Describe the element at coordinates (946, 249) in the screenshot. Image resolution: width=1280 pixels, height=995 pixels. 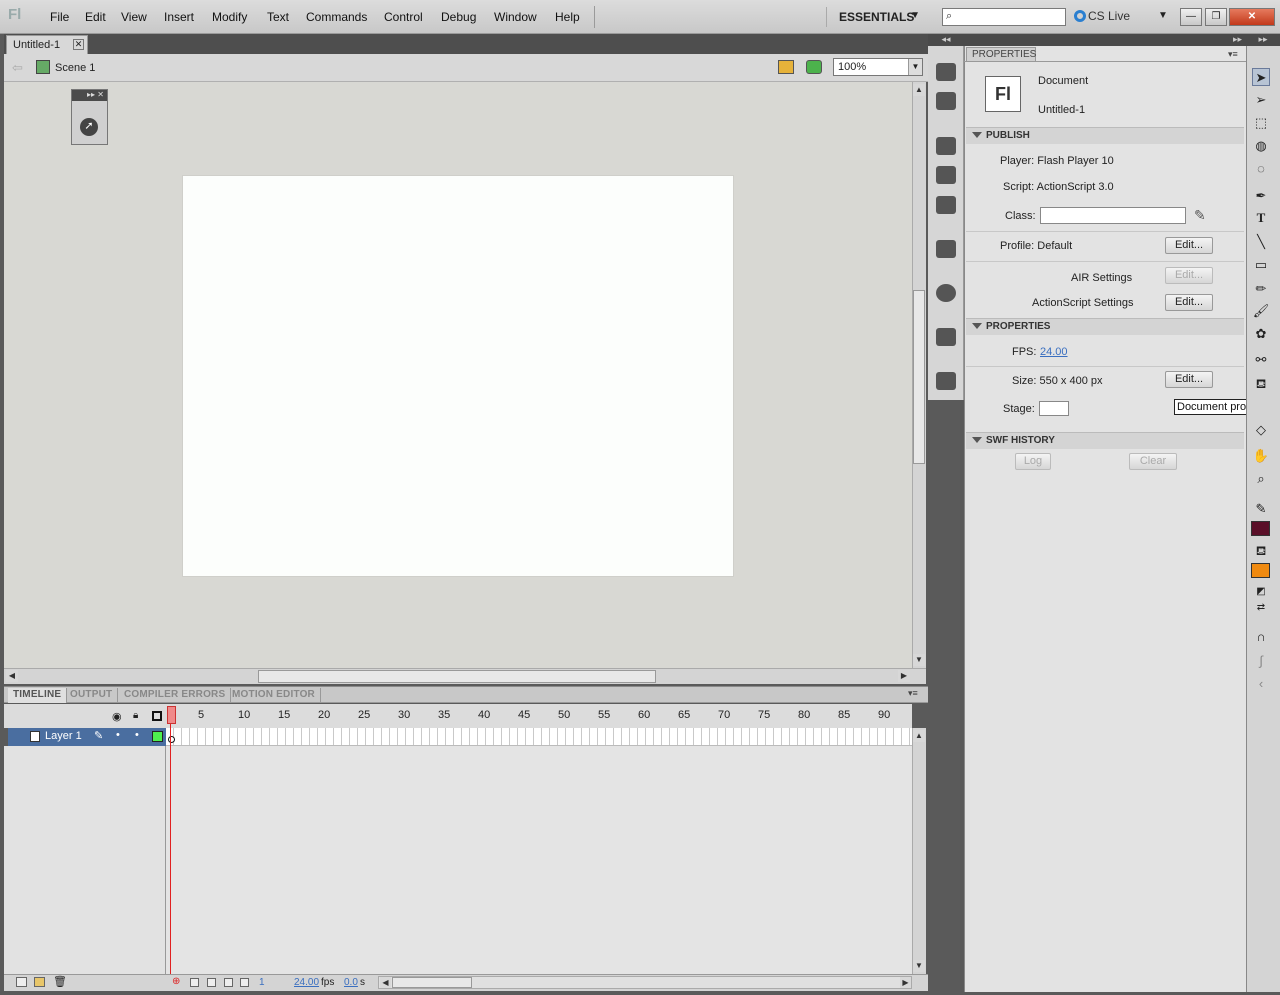
I see `transform-panel-icon` at that location.